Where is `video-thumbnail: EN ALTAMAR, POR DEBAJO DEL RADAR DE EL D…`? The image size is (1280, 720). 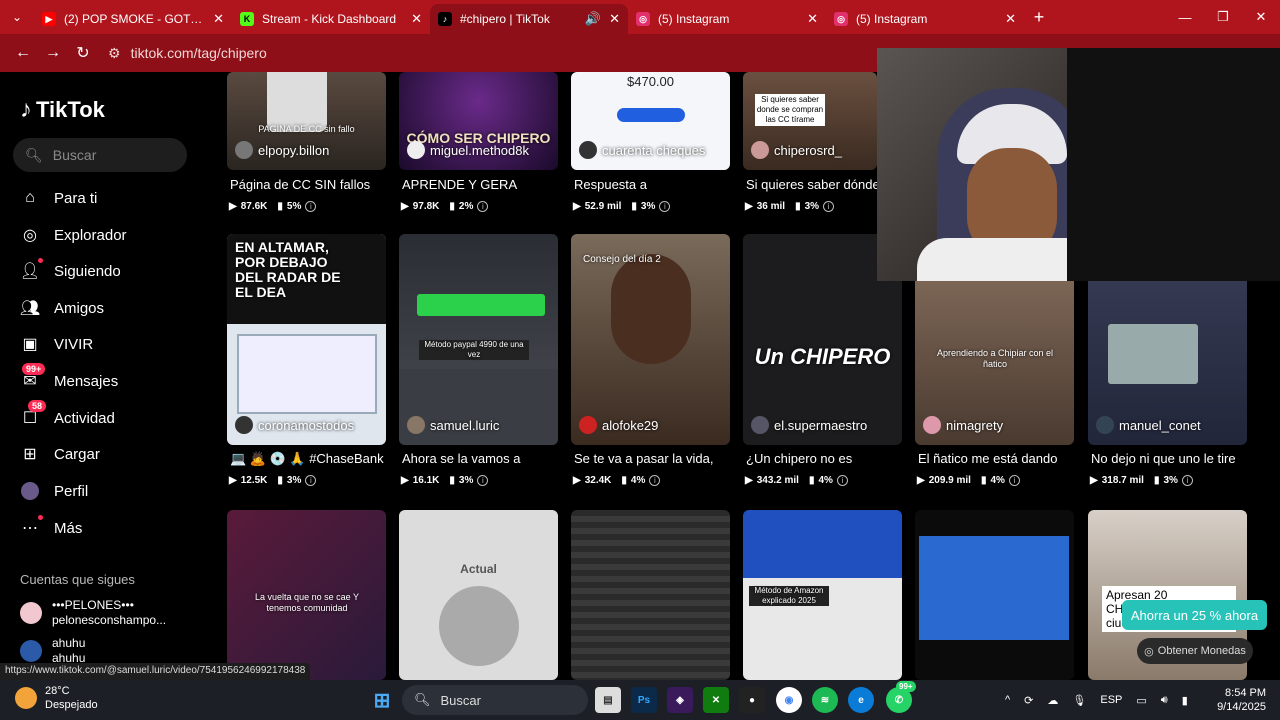
video-thumbnail: EN ALTAMAR, POR DEBAJO DEL RADAR DE EL D… is located at coordinates (306, 339).